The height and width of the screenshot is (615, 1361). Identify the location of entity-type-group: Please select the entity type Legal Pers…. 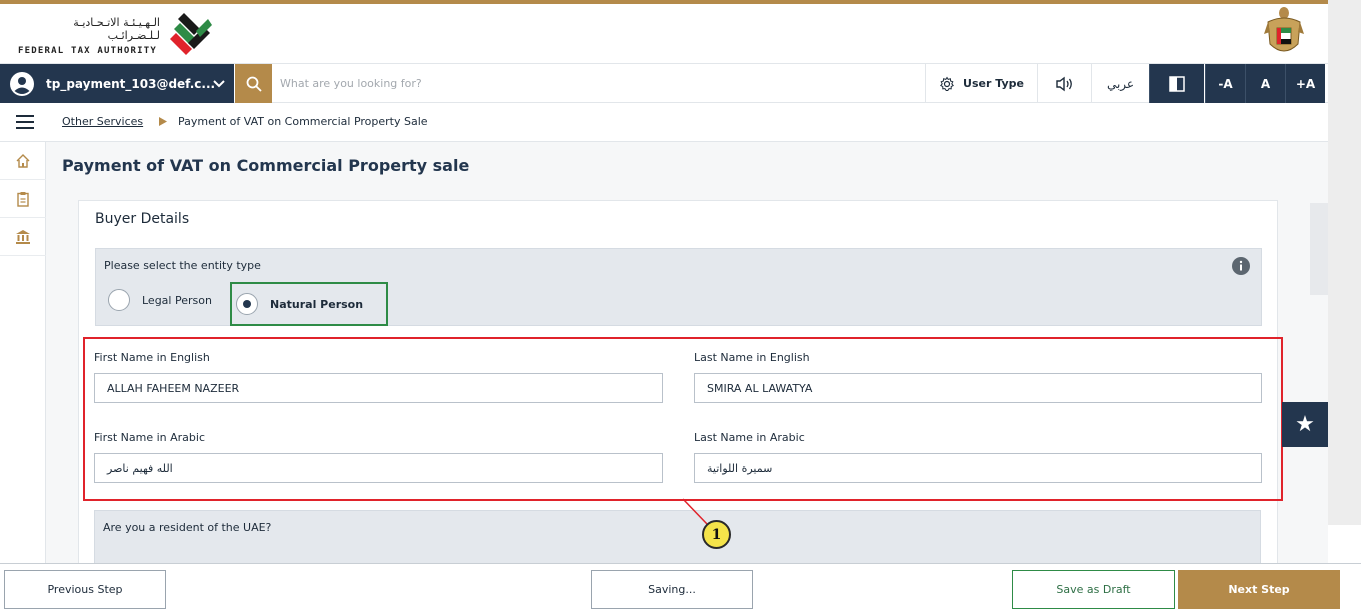
(678, 287).